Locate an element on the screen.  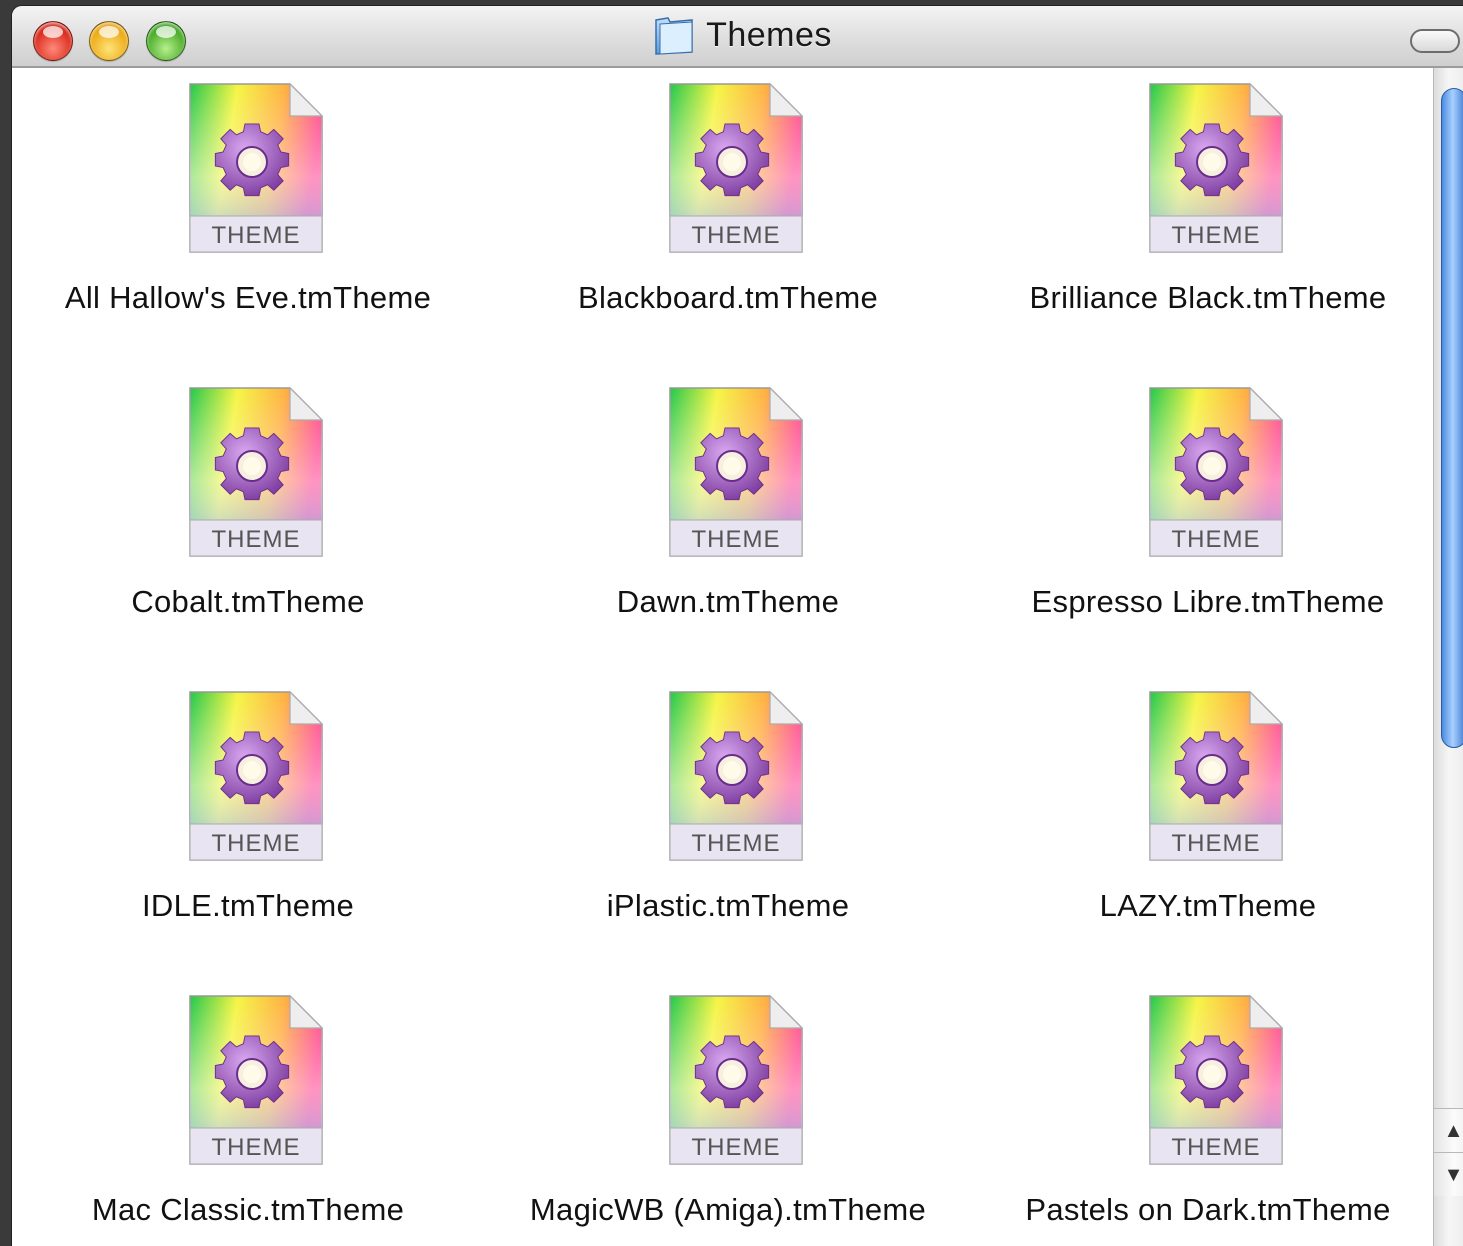
file-item: THEME Dawn.tmTheme is located at coordinates (728, 522).